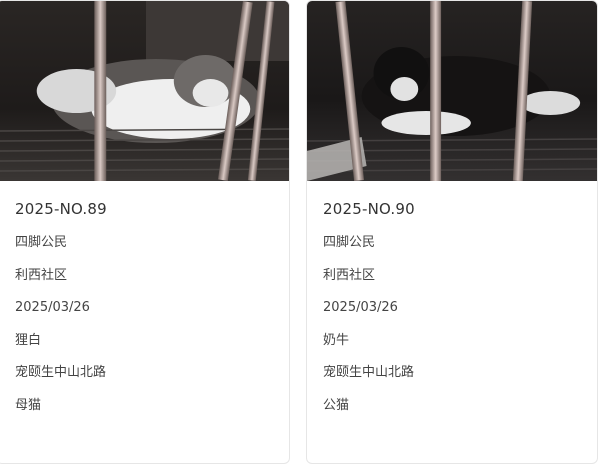 The height and width of the screenshot is (464, 599). Describe the element at coordinates (336, 405) in the screenshot. I see `cat-gender: 公猫` at that location.